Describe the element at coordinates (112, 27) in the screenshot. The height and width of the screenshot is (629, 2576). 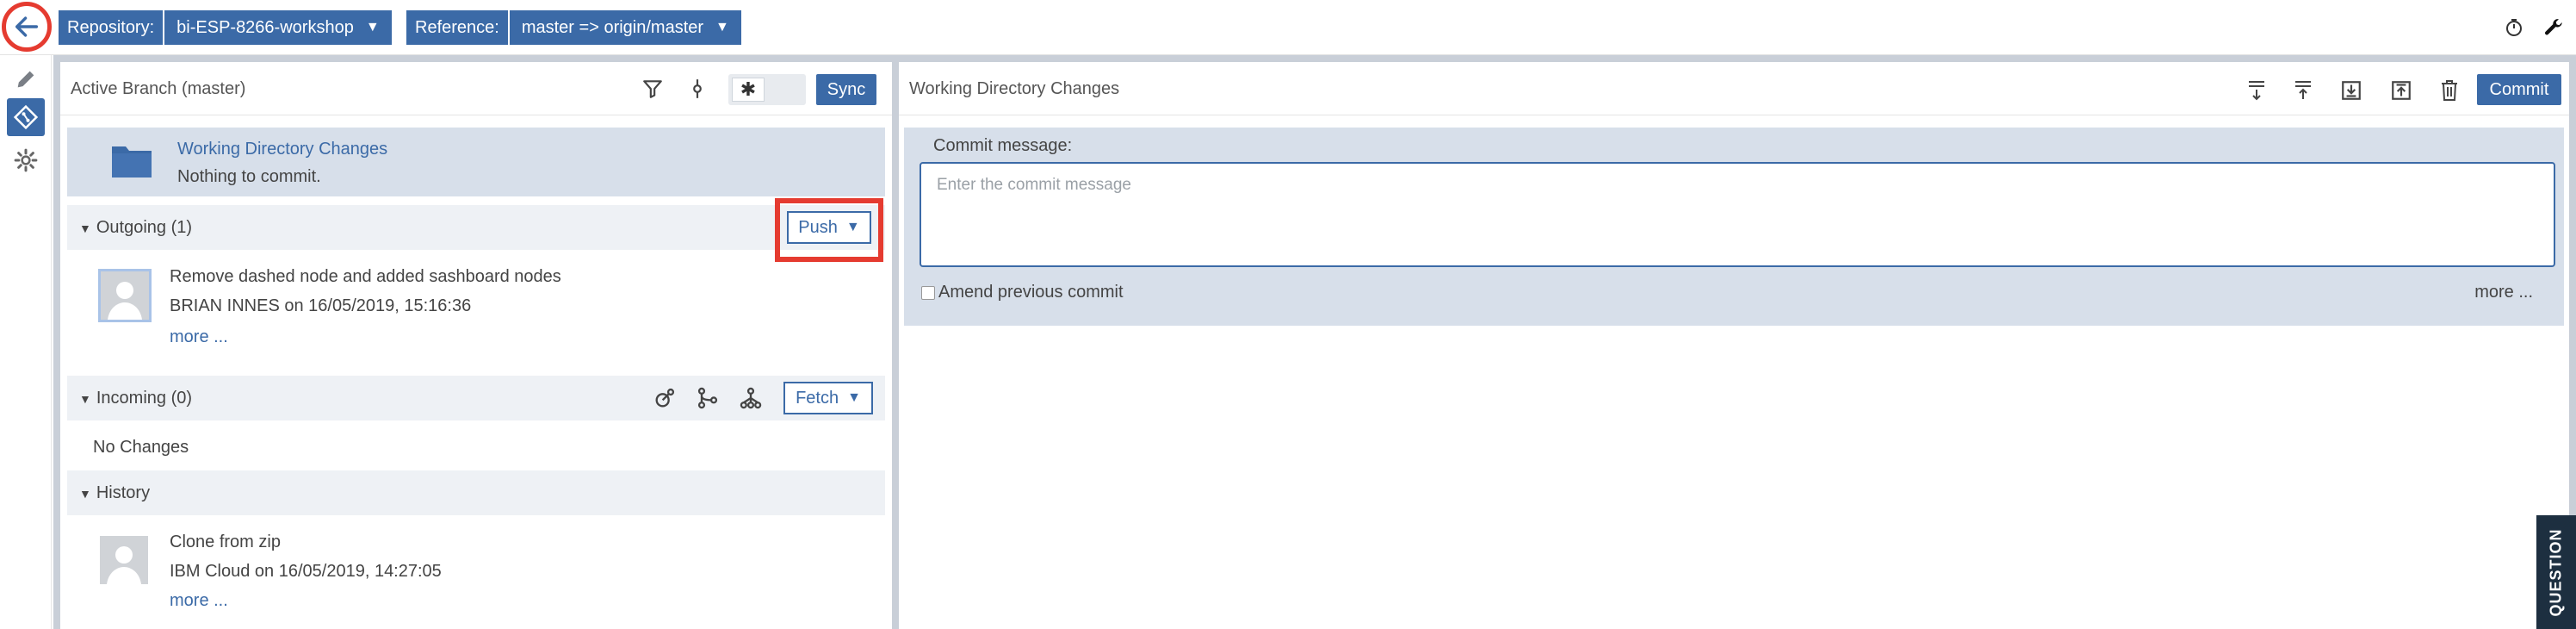
I see `repository-label: Repository:` at that location.